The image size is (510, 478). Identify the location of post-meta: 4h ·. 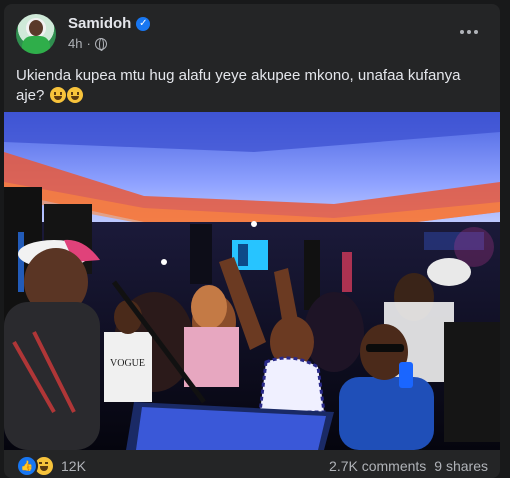
(87, 43).